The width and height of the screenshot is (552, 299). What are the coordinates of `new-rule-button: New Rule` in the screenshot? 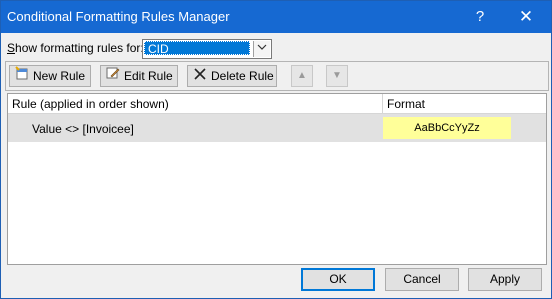 It's located at (50, 76).